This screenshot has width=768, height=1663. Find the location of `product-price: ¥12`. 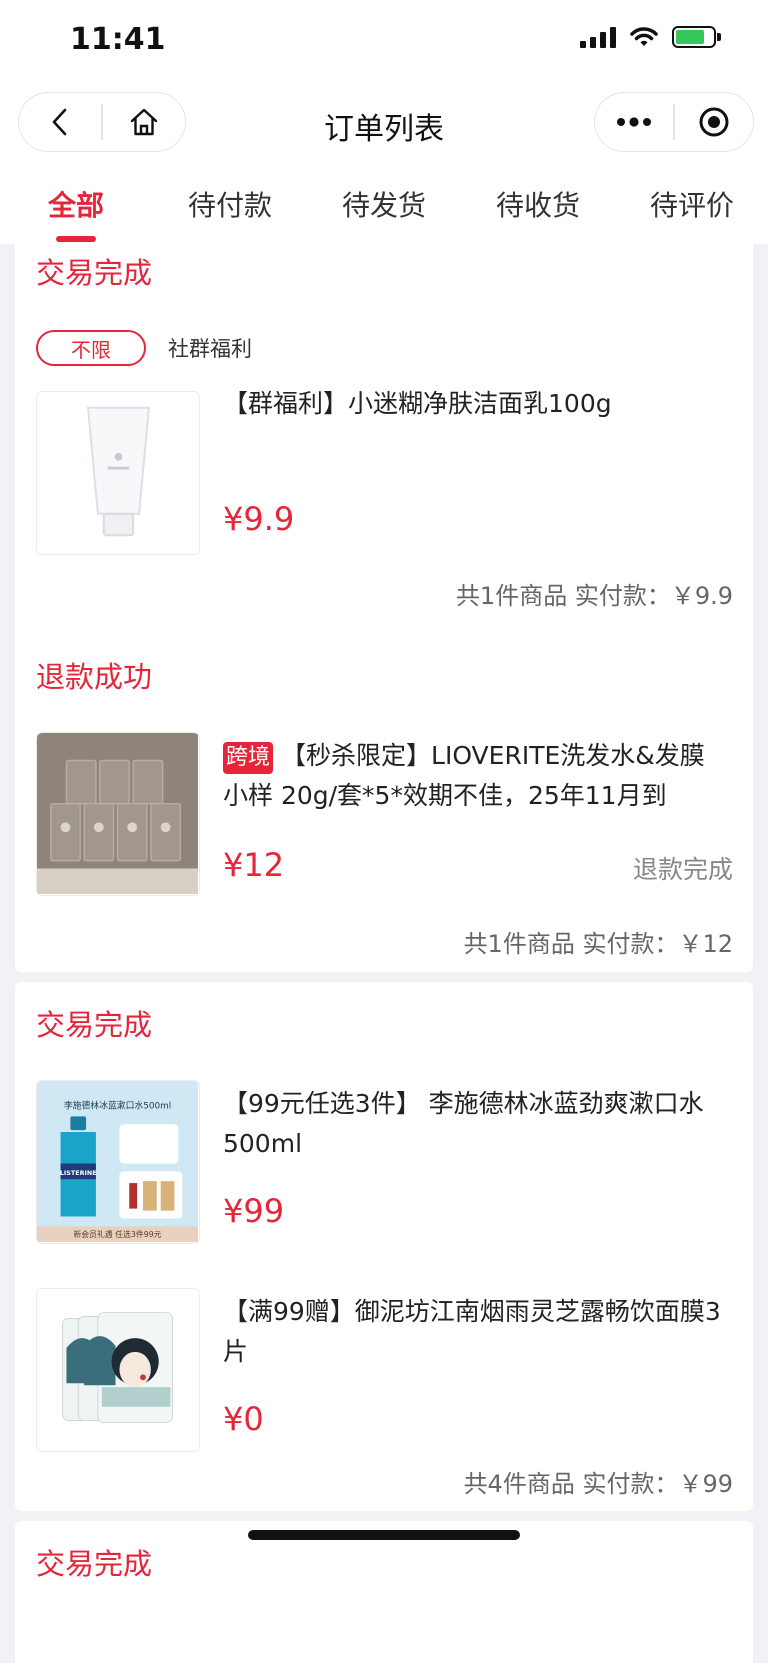

product-price: ¥12 is located at coordinates (254, 865).